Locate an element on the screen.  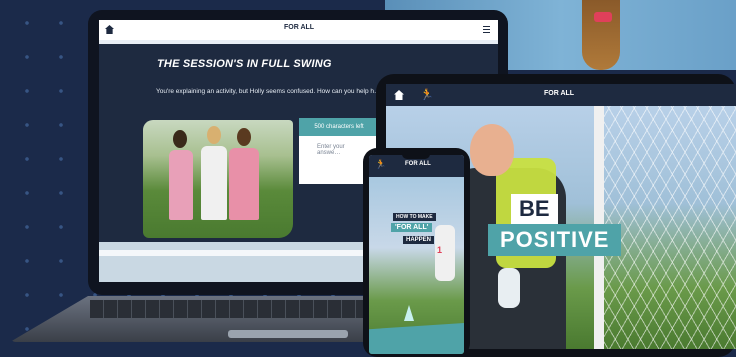
phone-notch is located at coordinates (416, 155).